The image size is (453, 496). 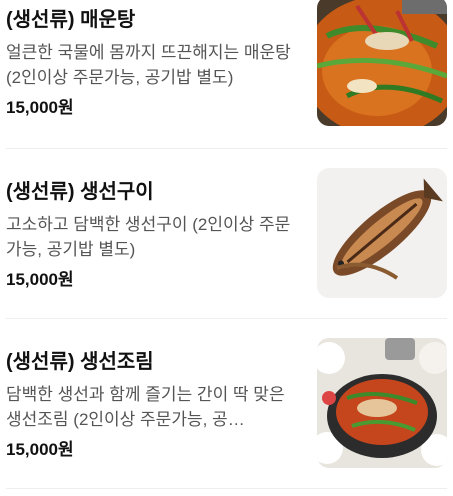 I want to click on menu-item-description: 고소하고 담백한 생선구이 (2인이상 주문가능, 공기밥 별도), so click(x=148, y=237).